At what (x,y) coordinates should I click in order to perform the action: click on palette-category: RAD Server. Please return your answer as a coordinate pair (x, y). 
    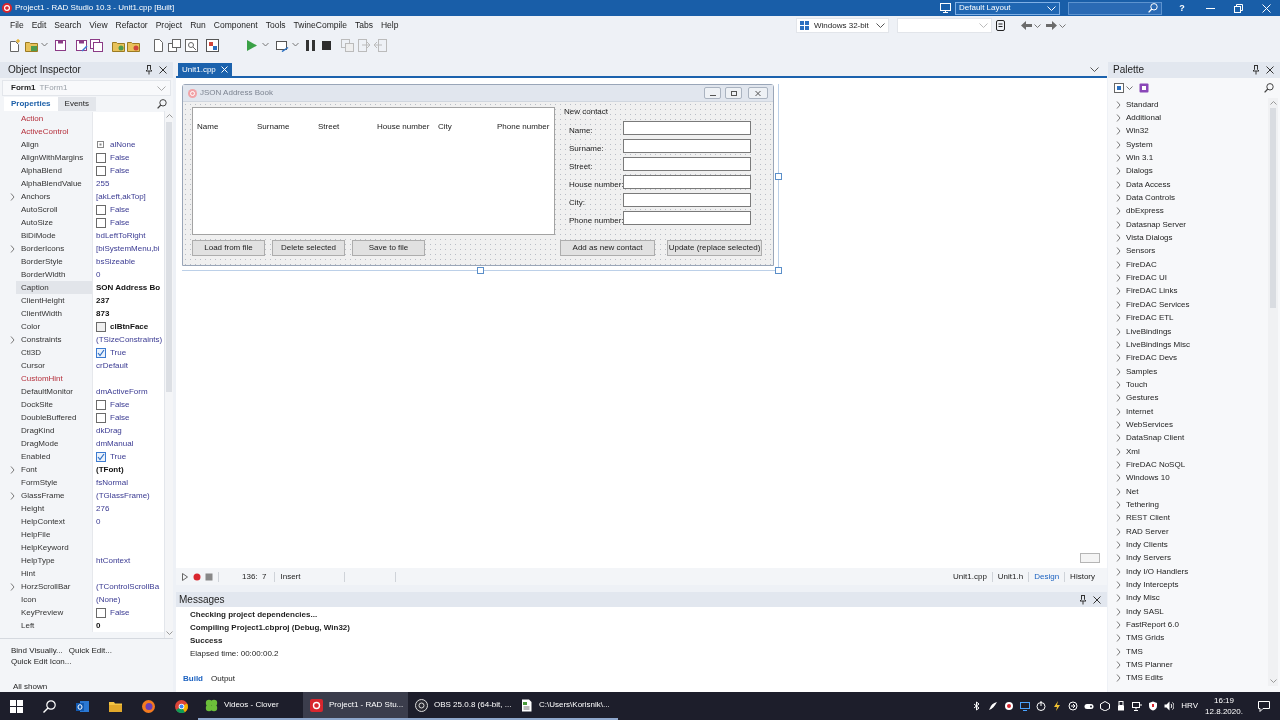
    Looking at the image, I should click on (1147, 531).